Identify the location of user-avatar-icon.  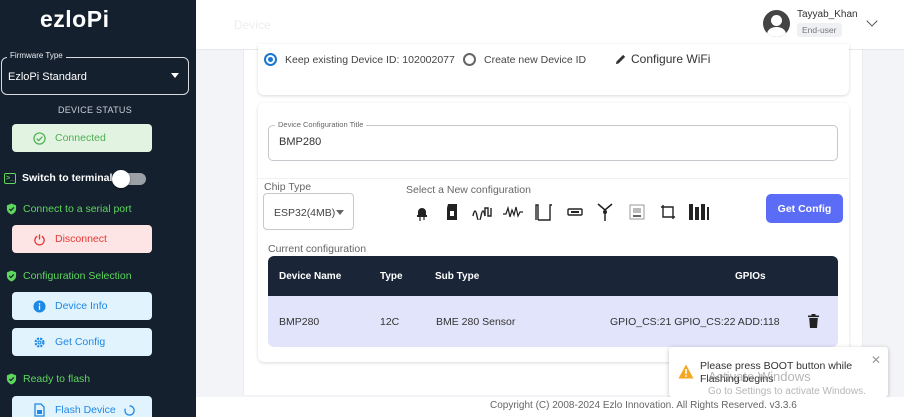
(776, 23).